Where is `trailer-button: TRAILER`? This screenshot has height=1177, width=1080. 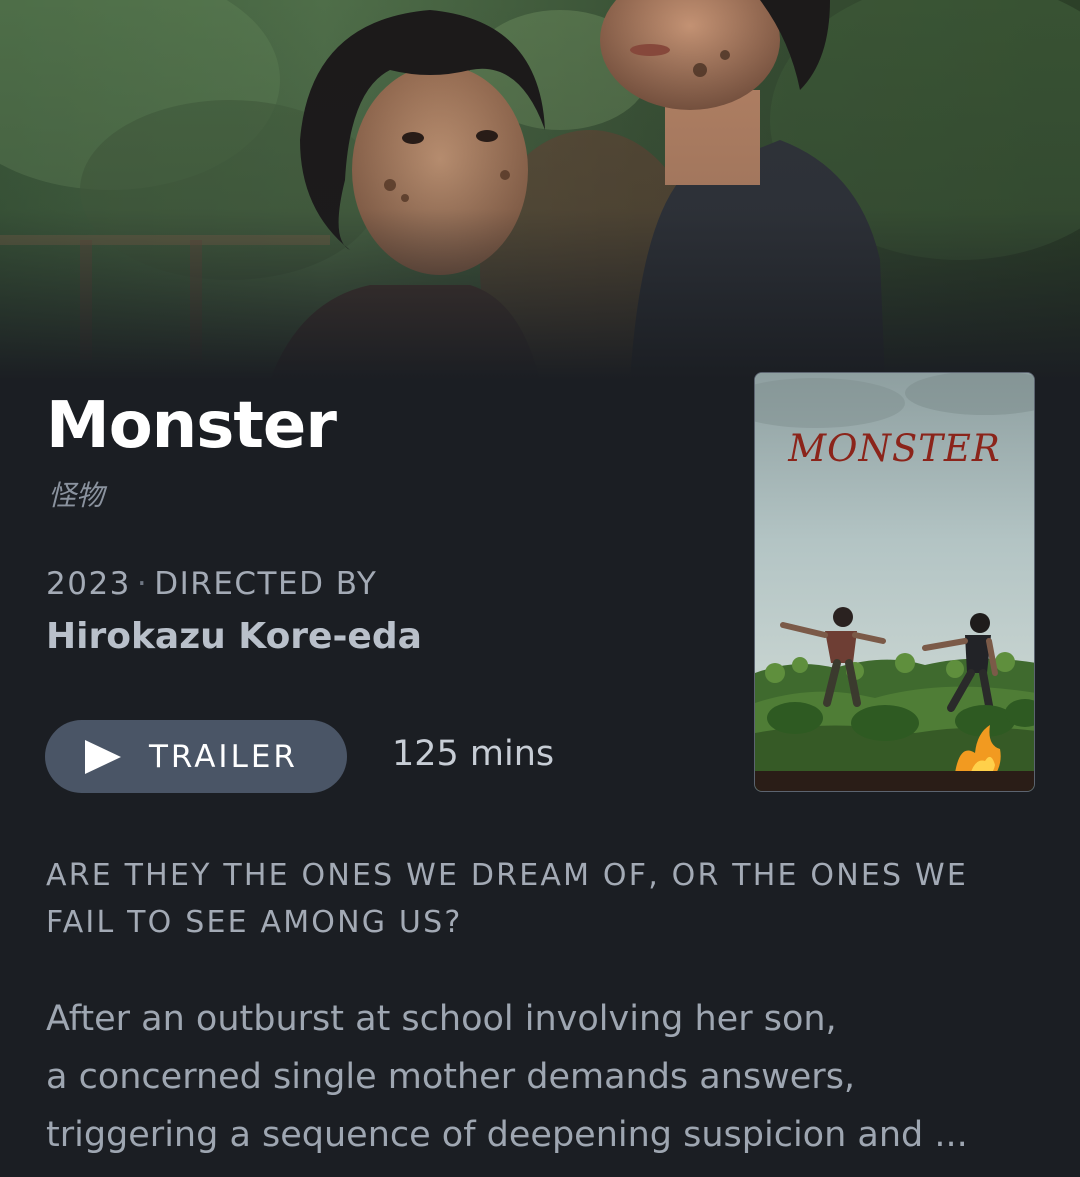 trailer-button: TRAILER is located at coordinates (196, 756).